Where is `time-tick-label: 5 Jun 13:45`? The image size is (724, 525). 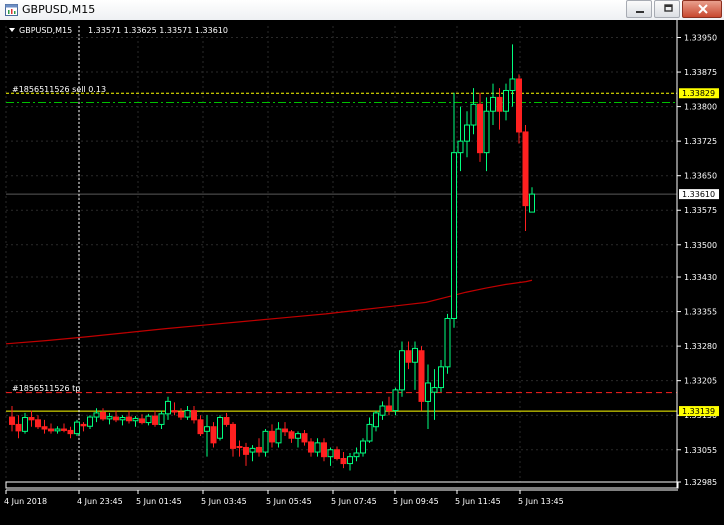
time-tick-label: 5 Jun 13:45 is located at coordinates (541, 501).